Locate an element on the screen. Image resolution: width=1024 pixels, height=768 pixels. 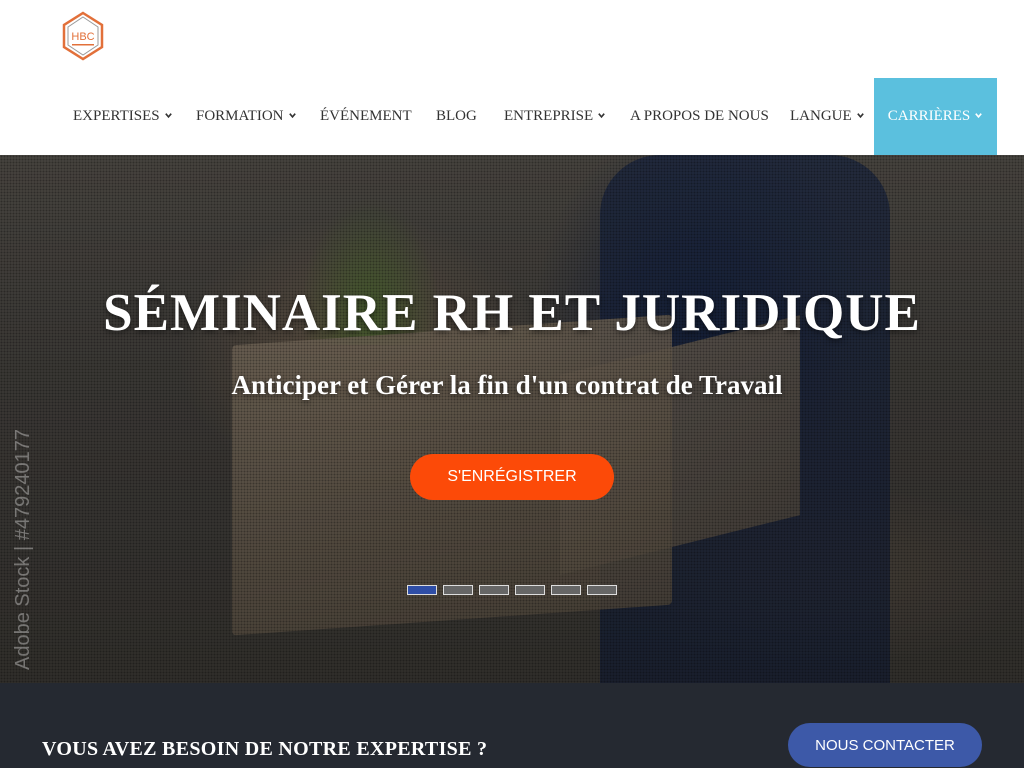
slide-indicators is located at coordinates (512, 590).